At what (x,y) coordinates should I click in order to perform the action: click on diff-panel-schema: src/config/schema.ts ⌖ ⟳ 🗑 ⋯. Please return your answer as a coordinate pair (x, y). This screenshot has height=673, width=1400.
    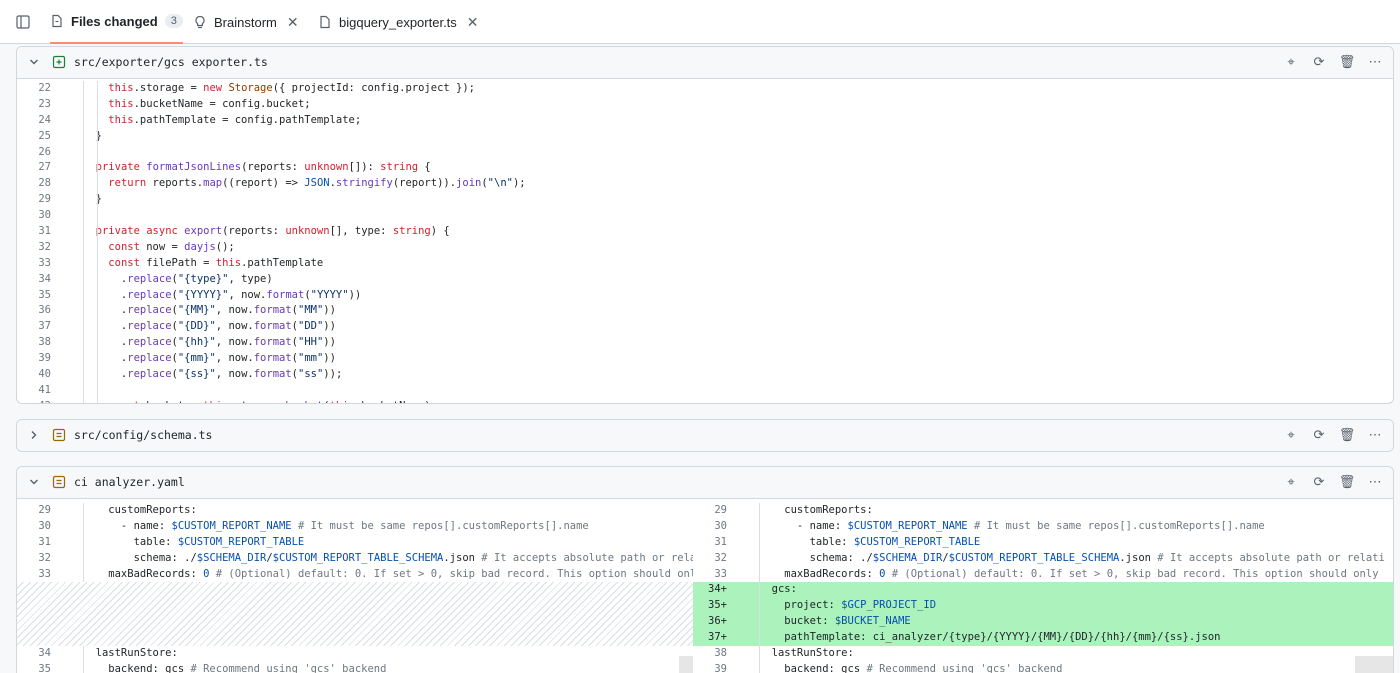
    Looking at the image, I should click on (705, 435).